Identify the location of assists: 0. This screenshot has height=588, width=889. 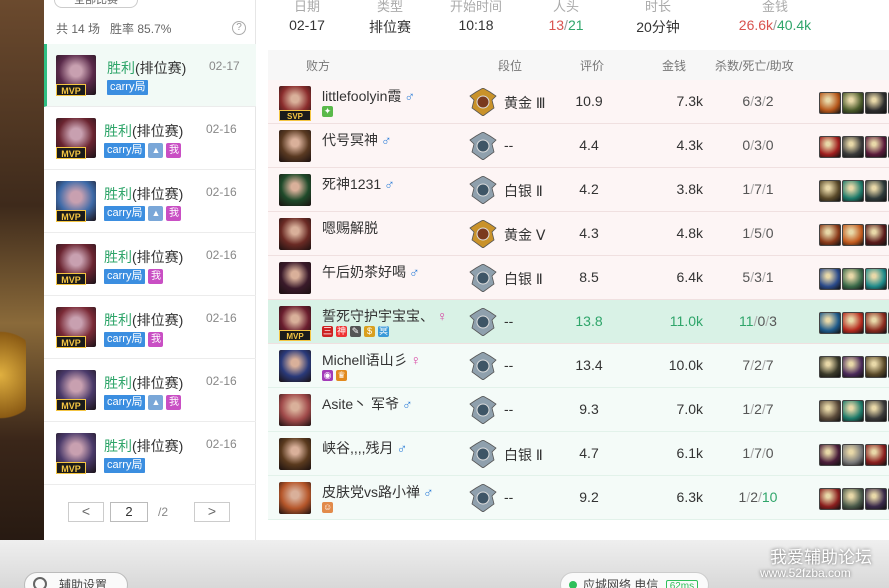
(769, 145).